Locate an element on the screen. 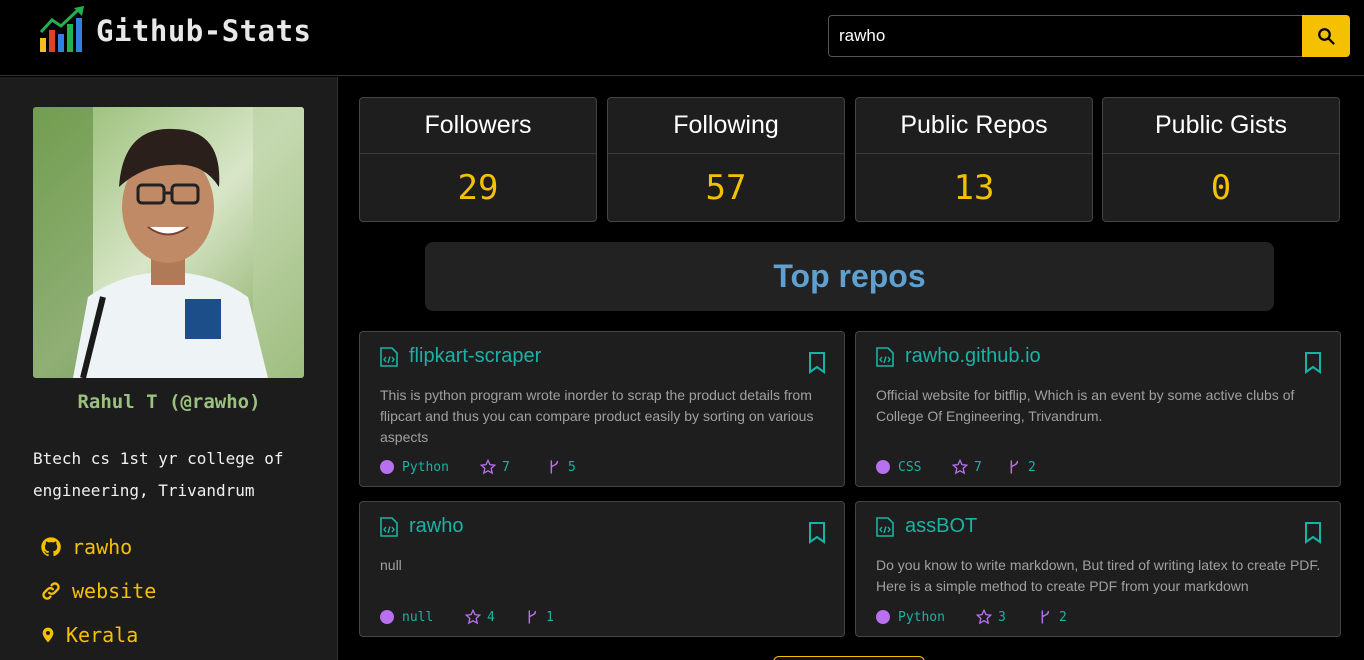 The height and width of the screenshot is (660, 1364). stat-value: 29 is located at coordinates (478, 188).